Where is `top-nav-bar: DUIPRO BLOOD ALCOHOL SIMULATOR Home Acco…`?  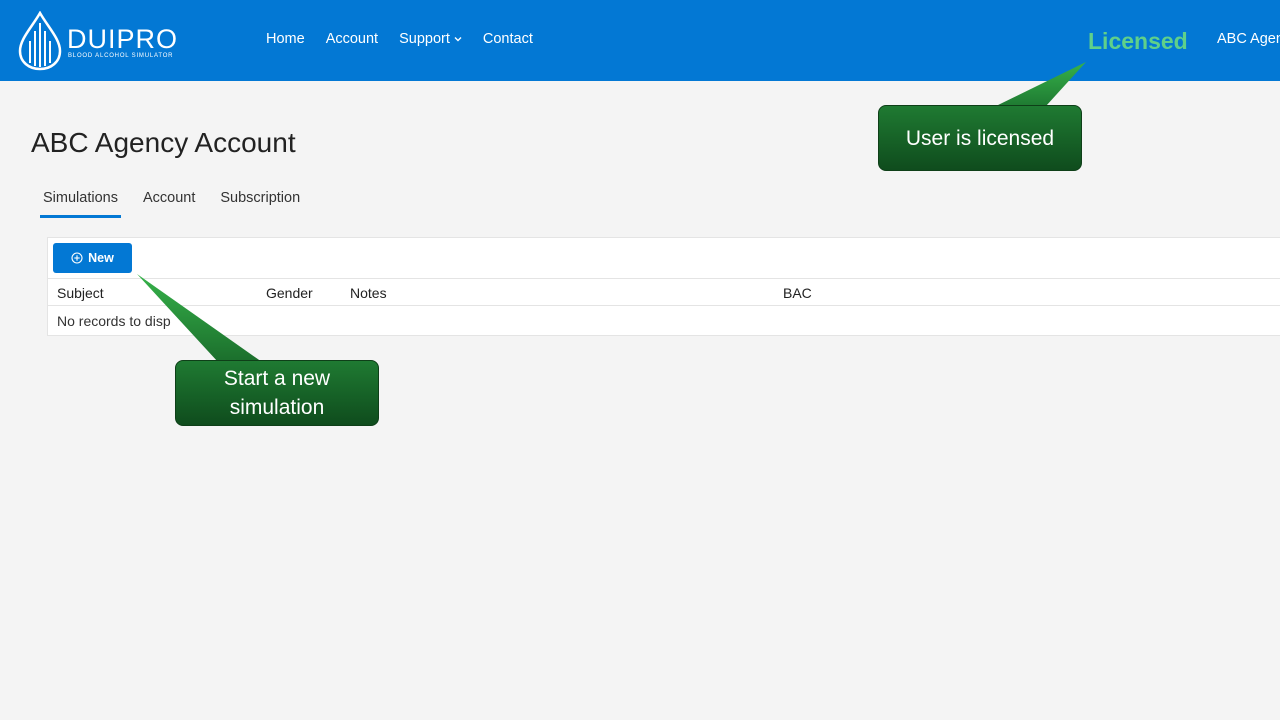 top-nav-bar: DUIPRO BLOOD ALCOHOL SIMULATOR Home Acco… is located at coordinates (640, 40).